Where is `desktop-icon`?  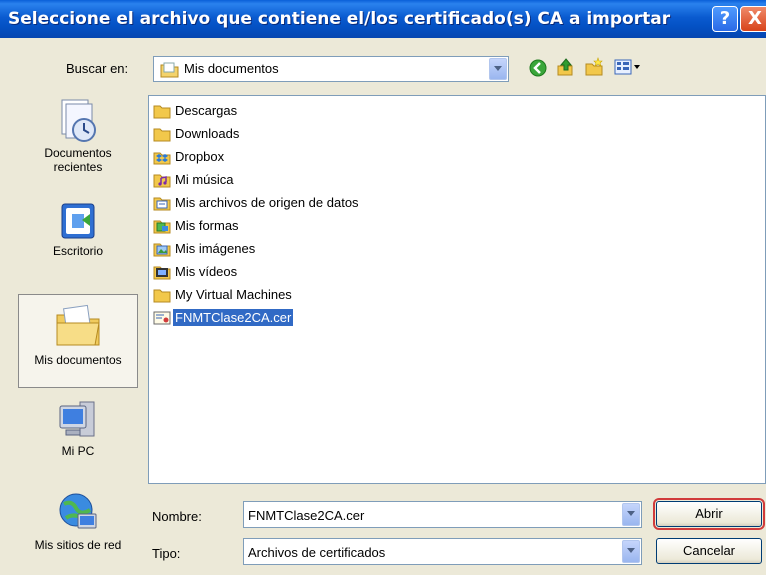 desktop-icon is located at coordinates (78, 221).